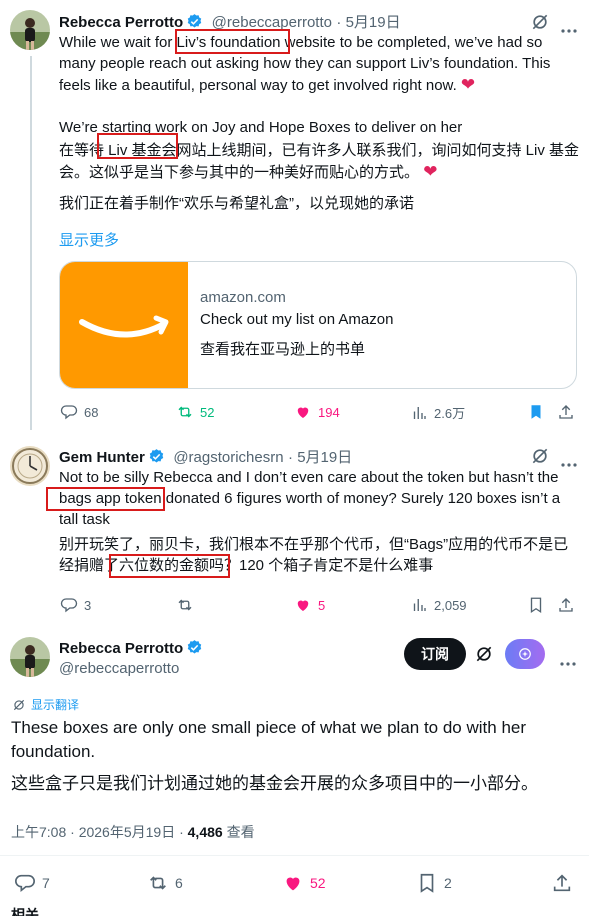 Image resolution: width=589 pixels, height=916 pixels. I want to click on bookmark-filled-icon, so click(536, 412).